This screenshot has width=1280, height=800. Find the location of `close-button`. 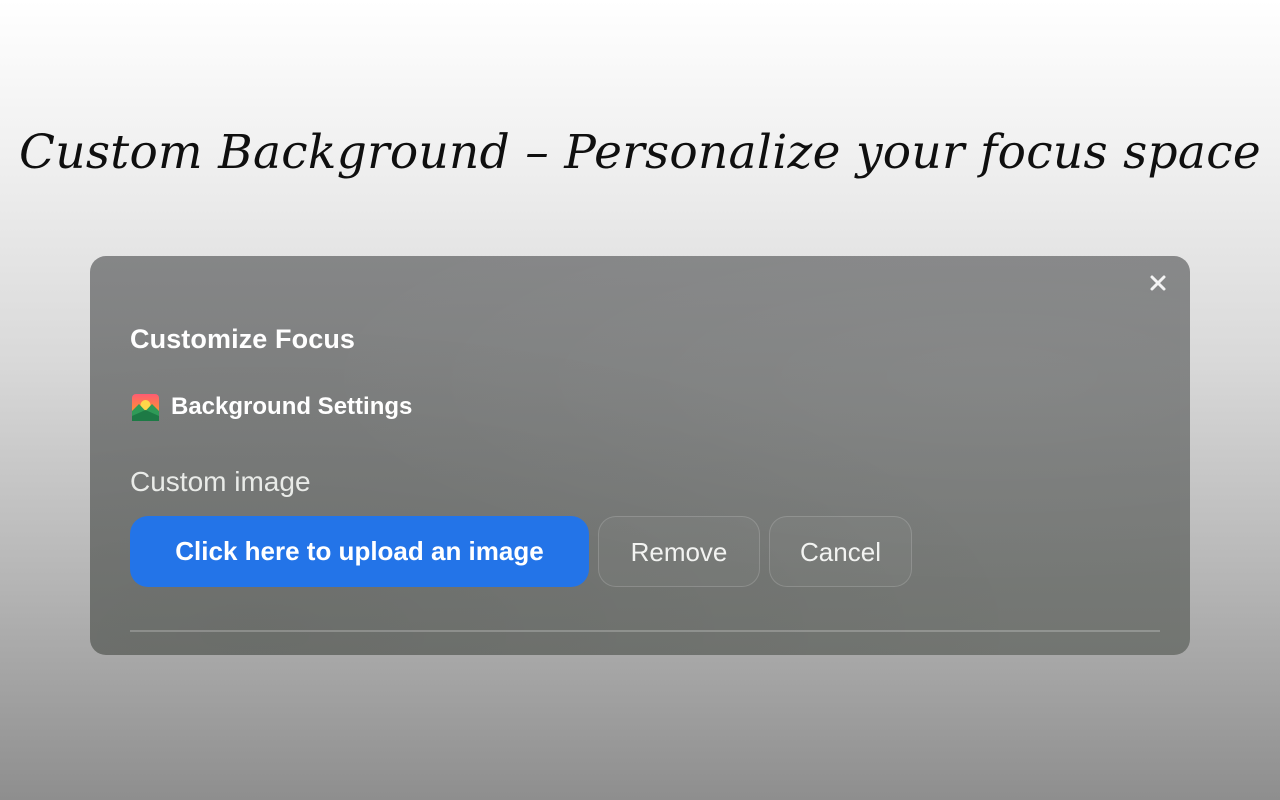

close-button is located at coordinates (1158, 283).